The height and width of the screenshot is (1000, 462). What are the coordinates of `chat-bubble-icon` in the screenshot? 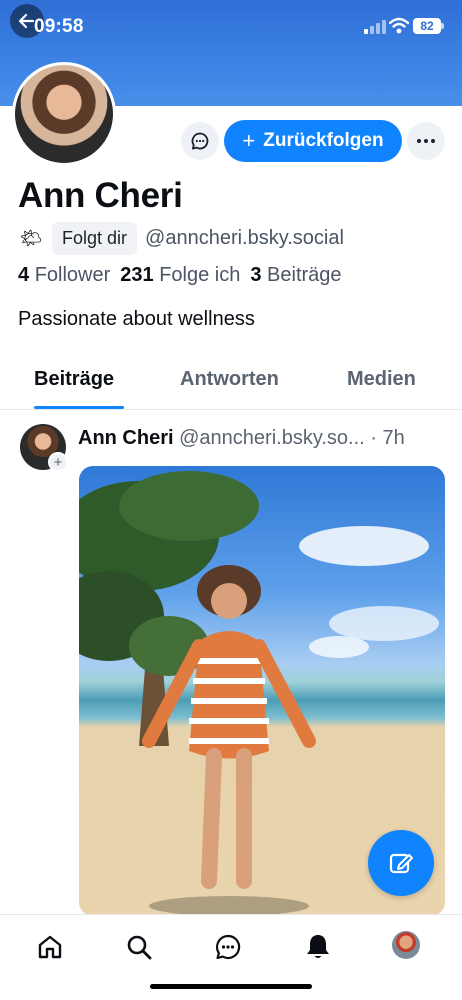 It's located at (200, 141).